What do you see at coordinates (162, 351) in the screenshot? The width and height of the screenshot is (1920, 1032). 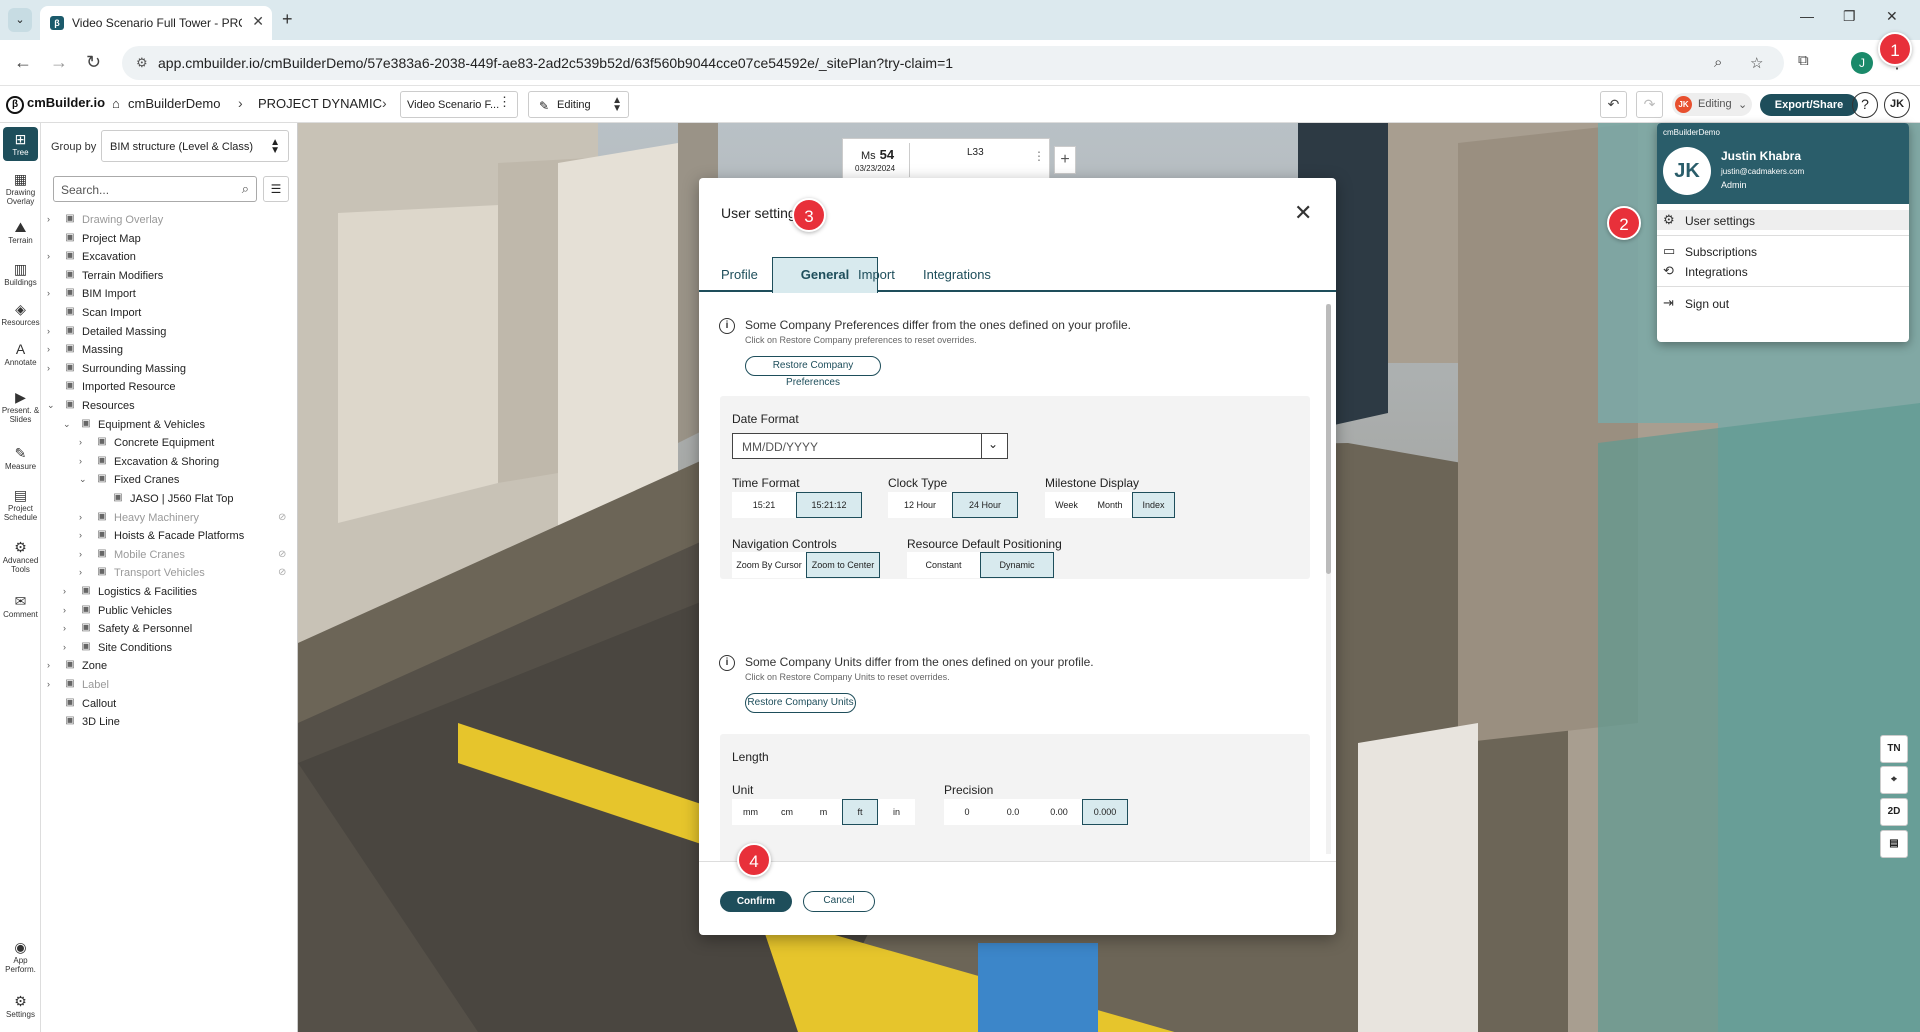 I see `tree-item: › ▣ Massing` at bounding box center [162, 351].